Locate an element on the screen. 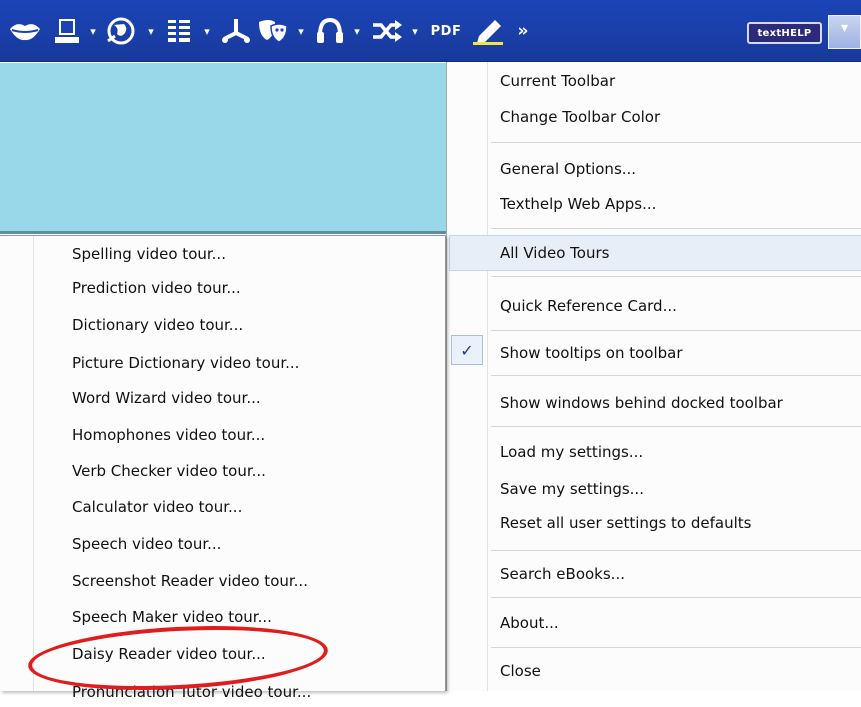 This screenshot has width=861, height=707. shuffle-dropdown-arrow: ▾ is located at coordinates (415, 31).